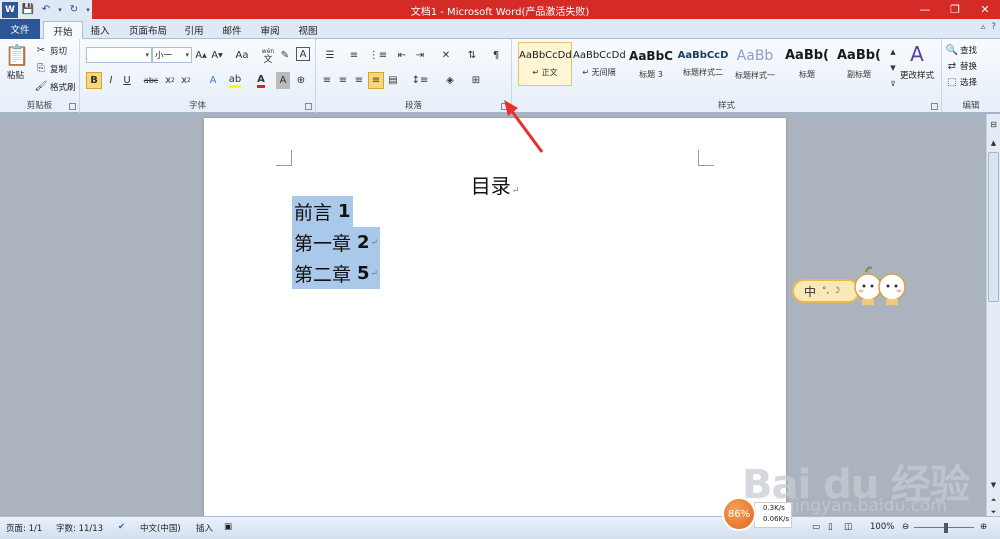 The width and height of the screenshot is (1000, 539). Describe the element at coordinates (893, 83) in the screenshot. I see `styles-more-icon: ⊽` at that location.